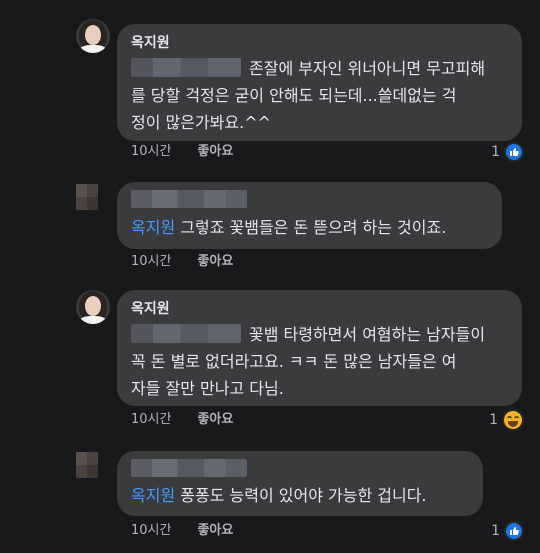  What do you see at coordinates (201, 122) in the screenshot?
I see `comment-text-line: 정이 많은가봐요.^^` at bounding box center [201, 122].